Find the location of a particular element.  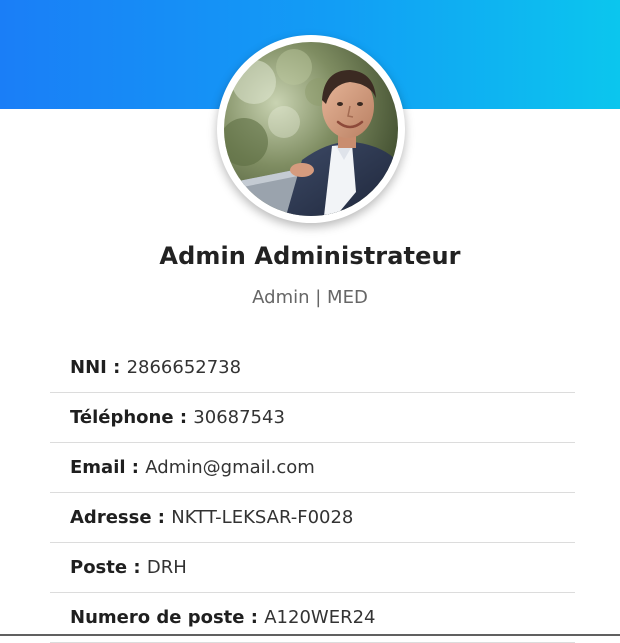

info-row-poste: Poste : DRH is located at coordinates (312, 568).